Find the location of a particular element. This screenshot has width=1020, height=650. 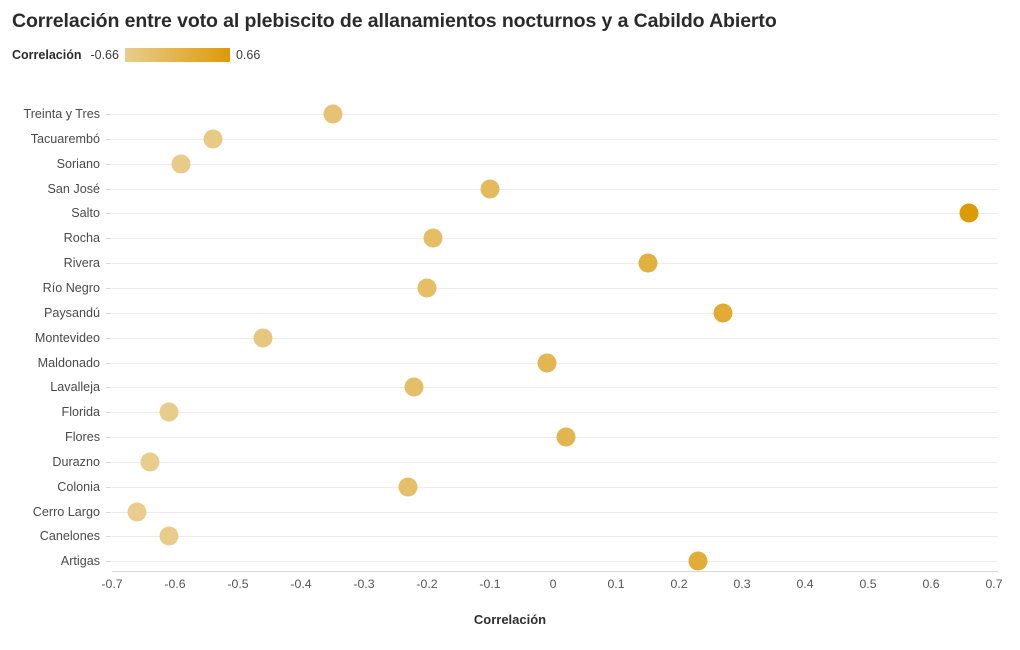

y-axis-label-salto: Salto is located at coordinates (85, 213).